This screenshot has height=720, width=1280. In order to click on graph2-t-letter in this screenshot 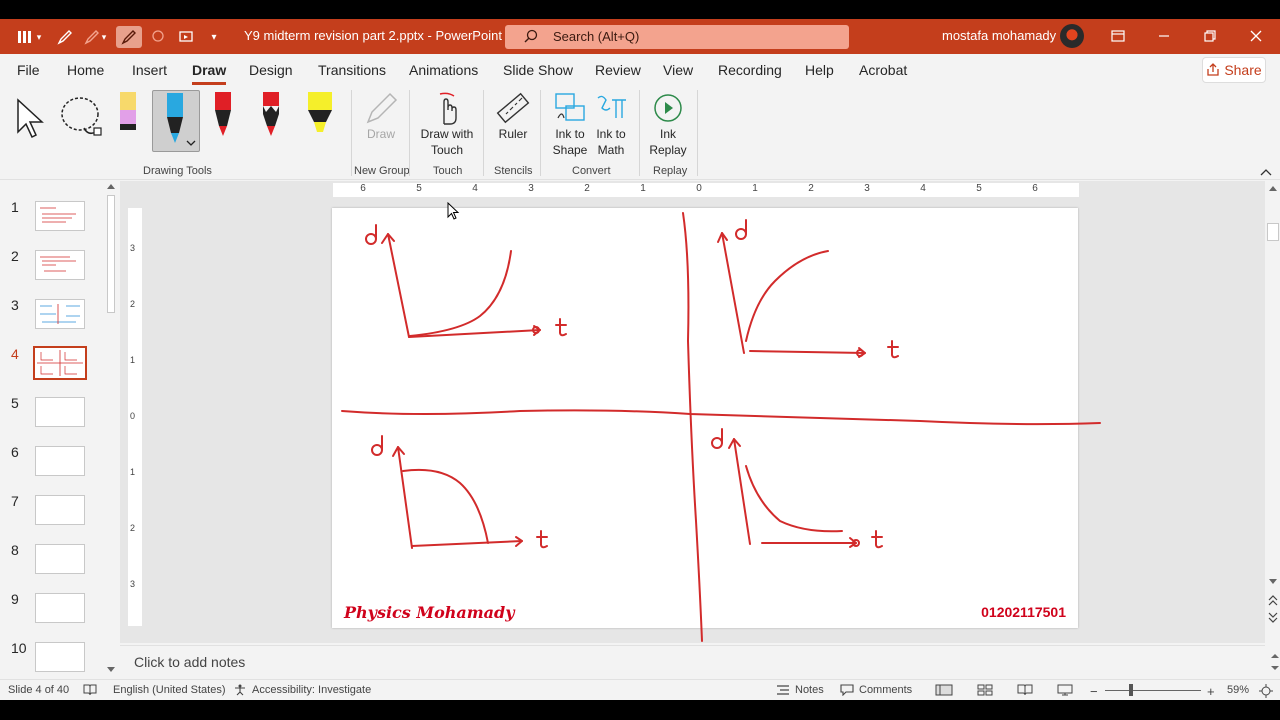, I will do `click(893, 349)`.